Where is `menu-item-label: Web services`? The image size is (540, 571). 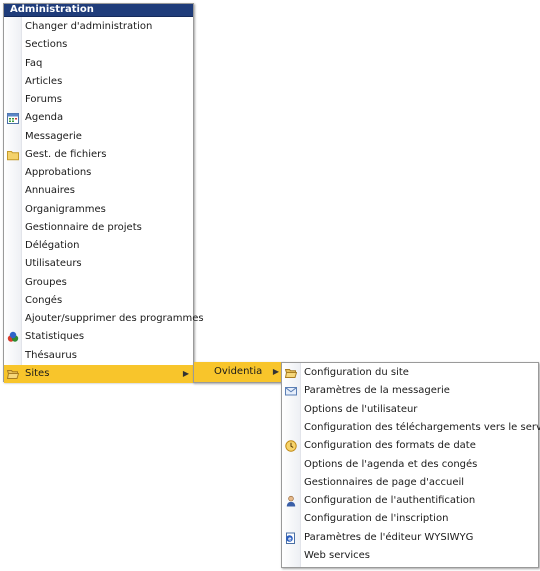
menu-item-label: Web services is located at coordinates (337, 555).